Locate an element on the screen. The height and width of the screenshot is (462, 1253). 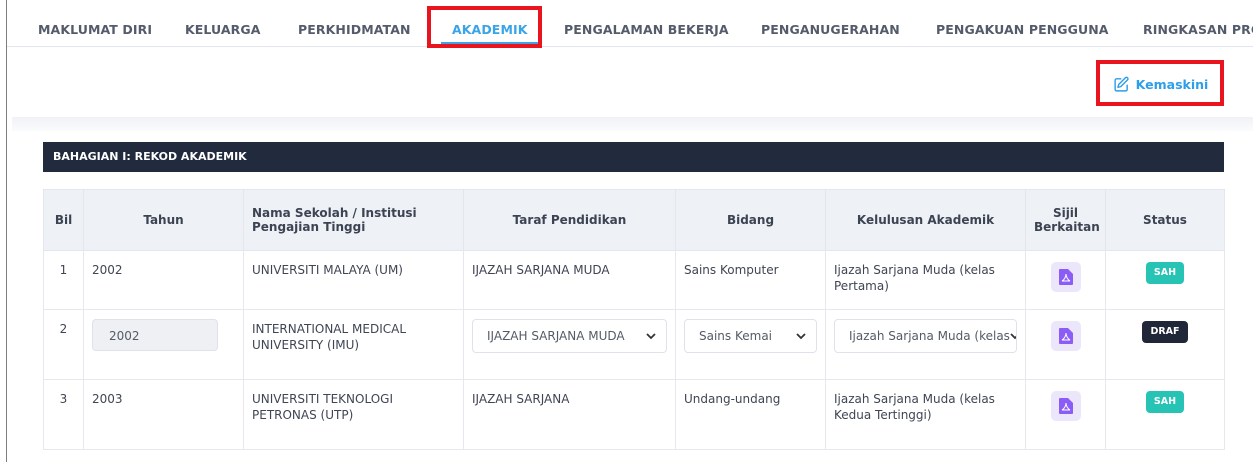
tab-pengalaman-bekerja: PENGALAMAN BEKERJA is located at coordinates (646, 23).